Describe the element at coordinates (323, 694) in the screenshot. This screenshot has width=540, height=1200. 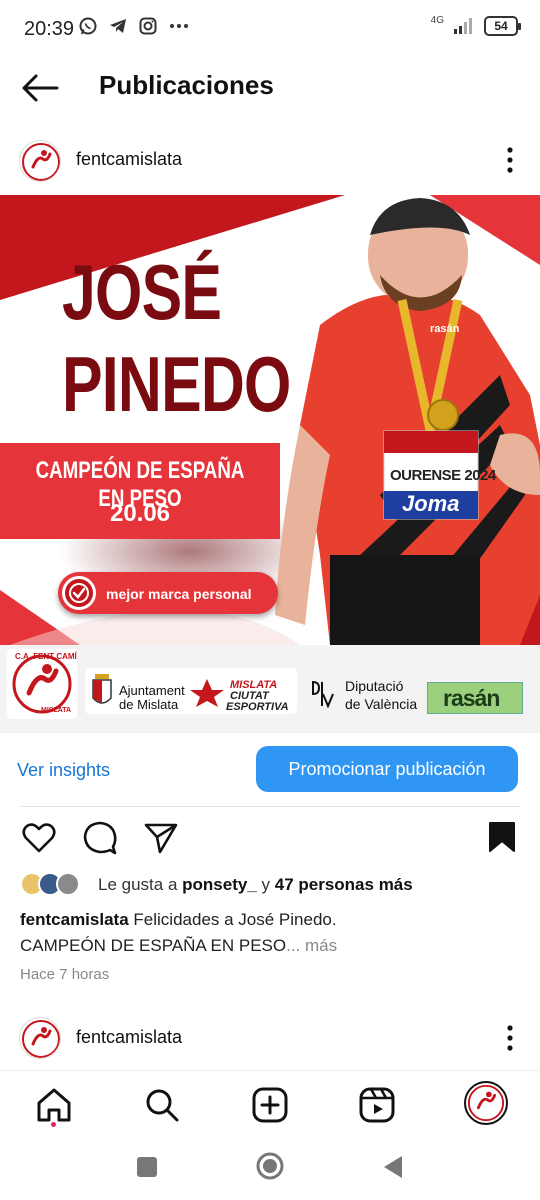
I see `diputacio-logo-icon` at that location.